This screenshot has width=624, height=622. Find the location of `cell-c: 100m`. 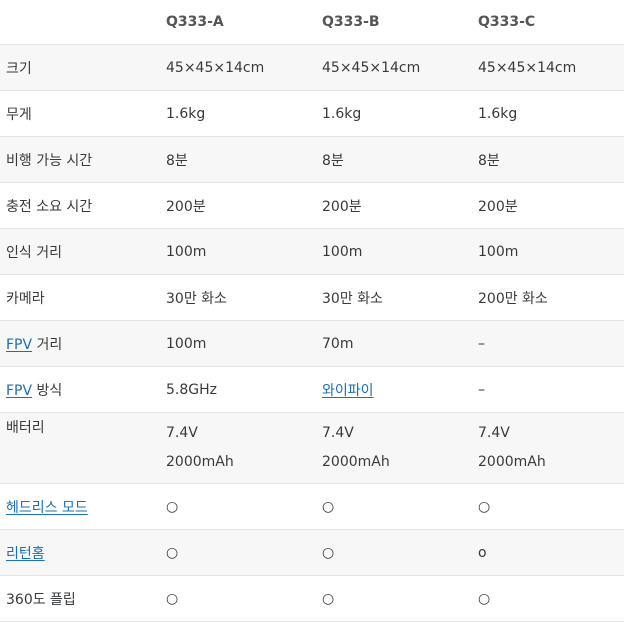

cell-c: 100m is located at coordinates (546, 251).